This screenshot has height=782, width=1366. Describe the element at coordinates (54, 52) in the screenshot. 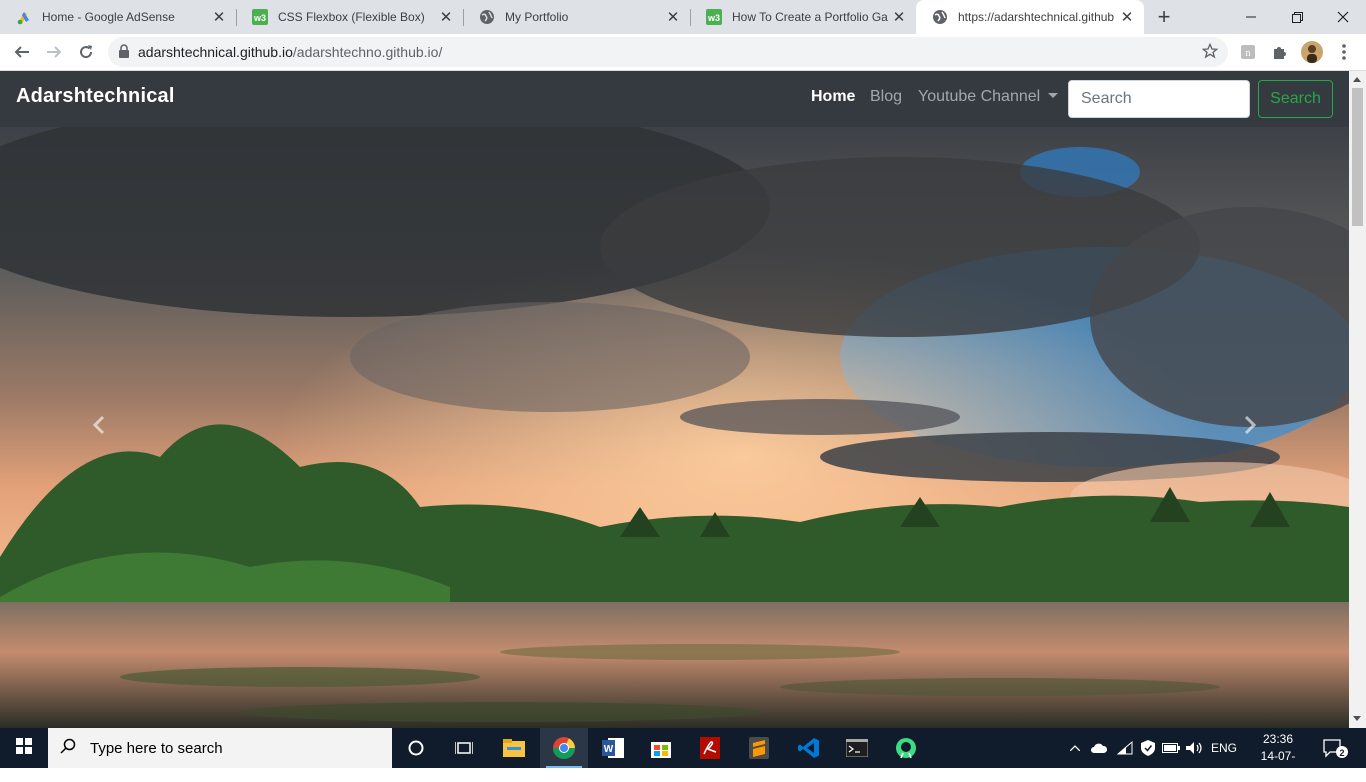

I see `forward-arrow-icon` at that location.